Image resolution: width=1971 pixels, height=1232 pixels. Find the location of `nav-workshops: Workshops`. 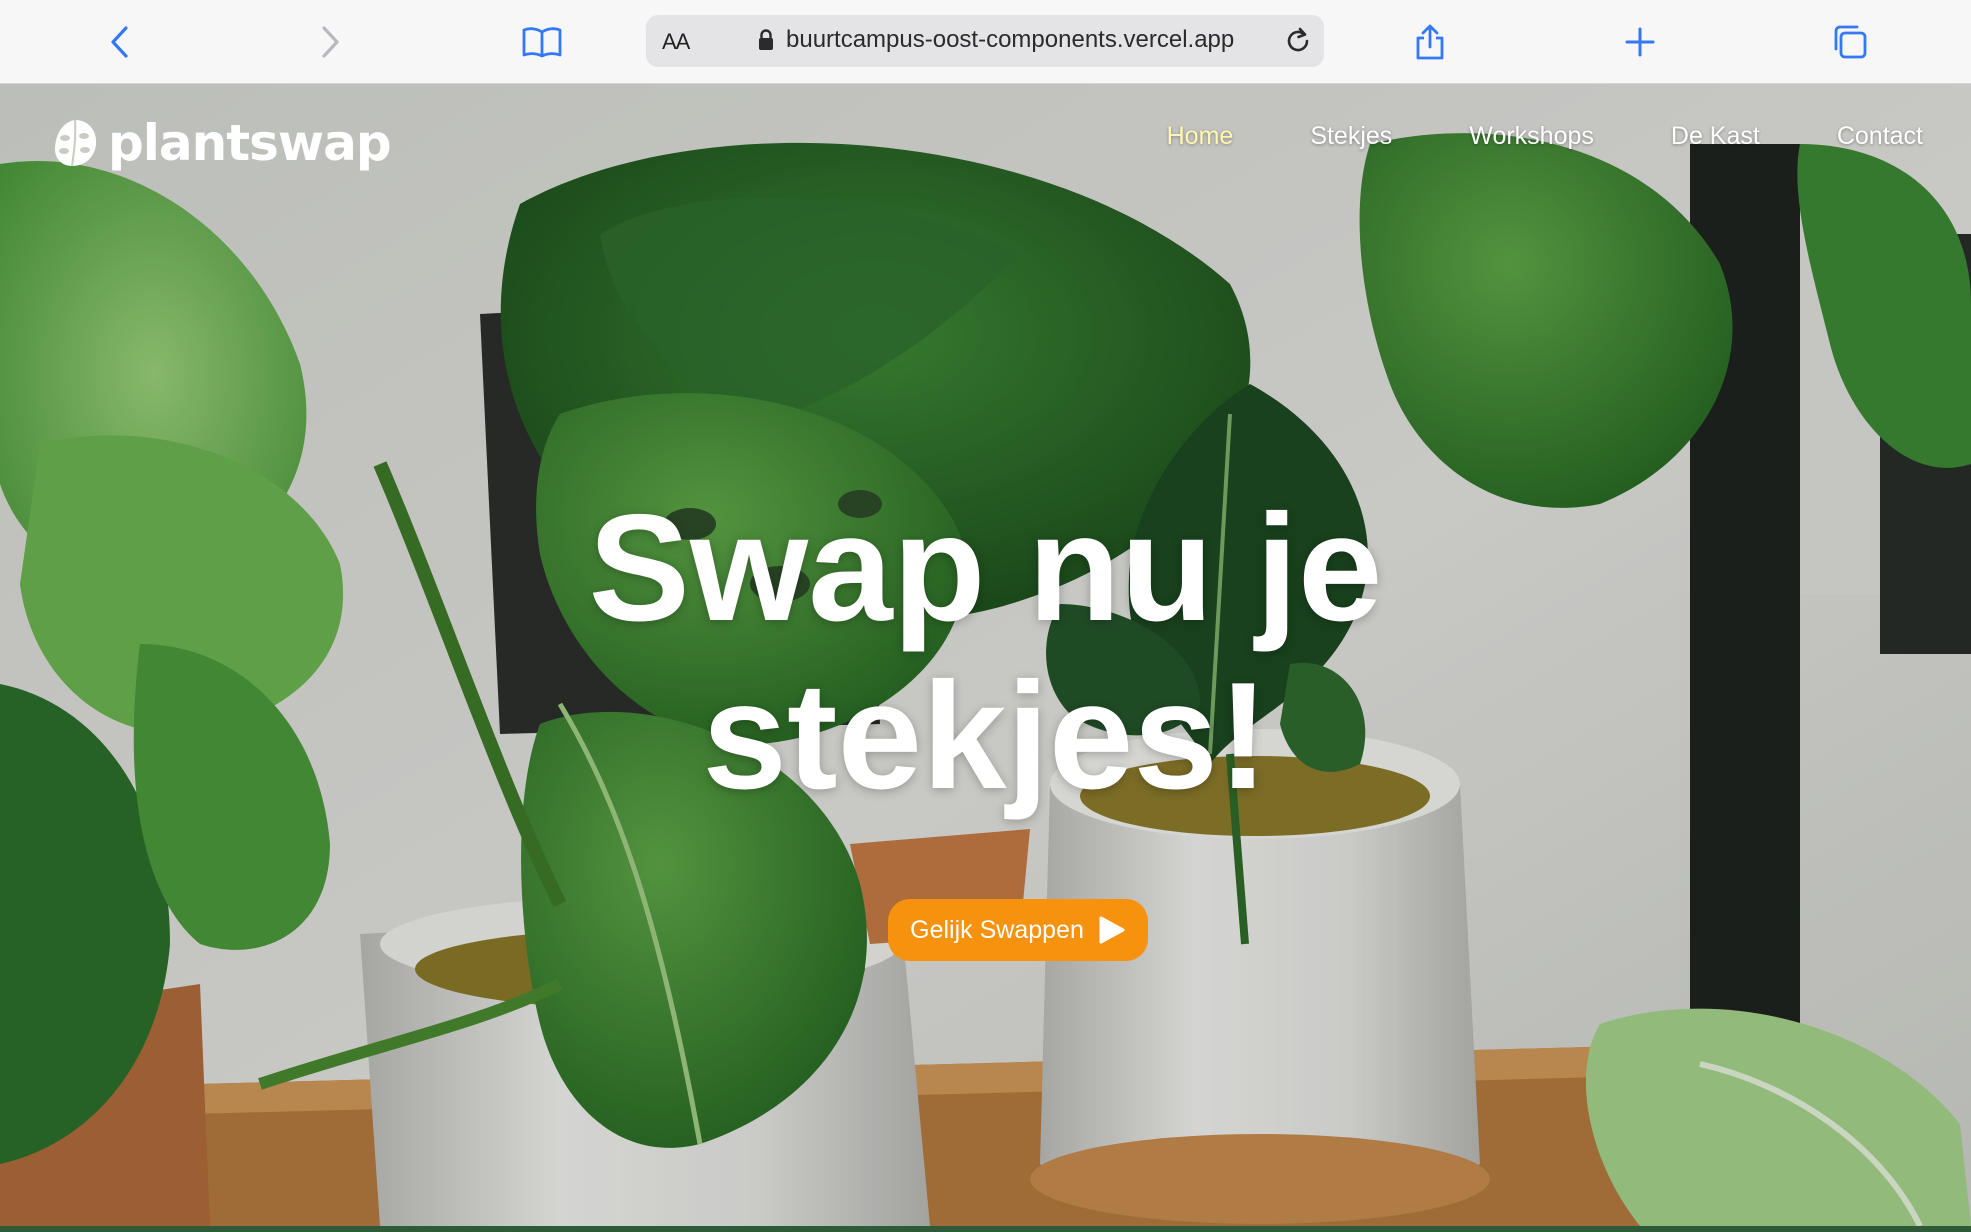

nav-workshops: Workshops is located at coordinates (1531, 136).